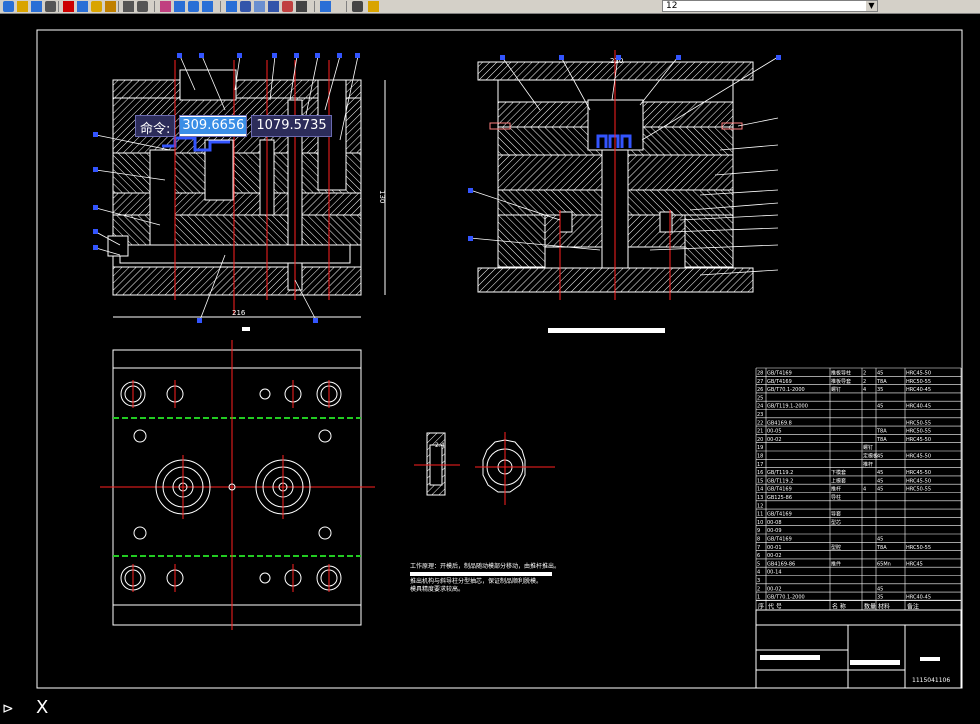  I want to click on undo-icon, so click(128, 6).